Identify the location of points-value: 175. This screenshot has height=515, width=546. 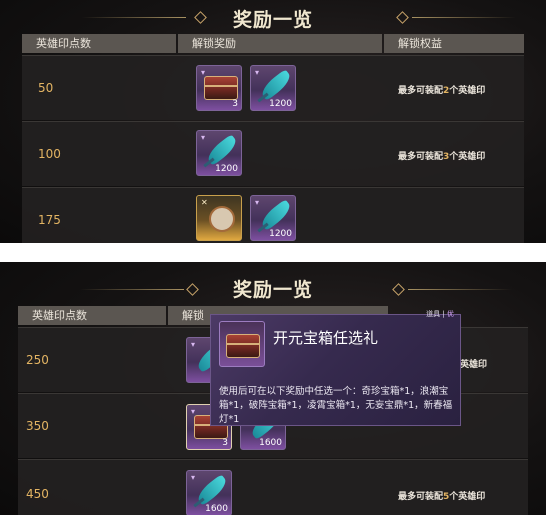
(49, 220).